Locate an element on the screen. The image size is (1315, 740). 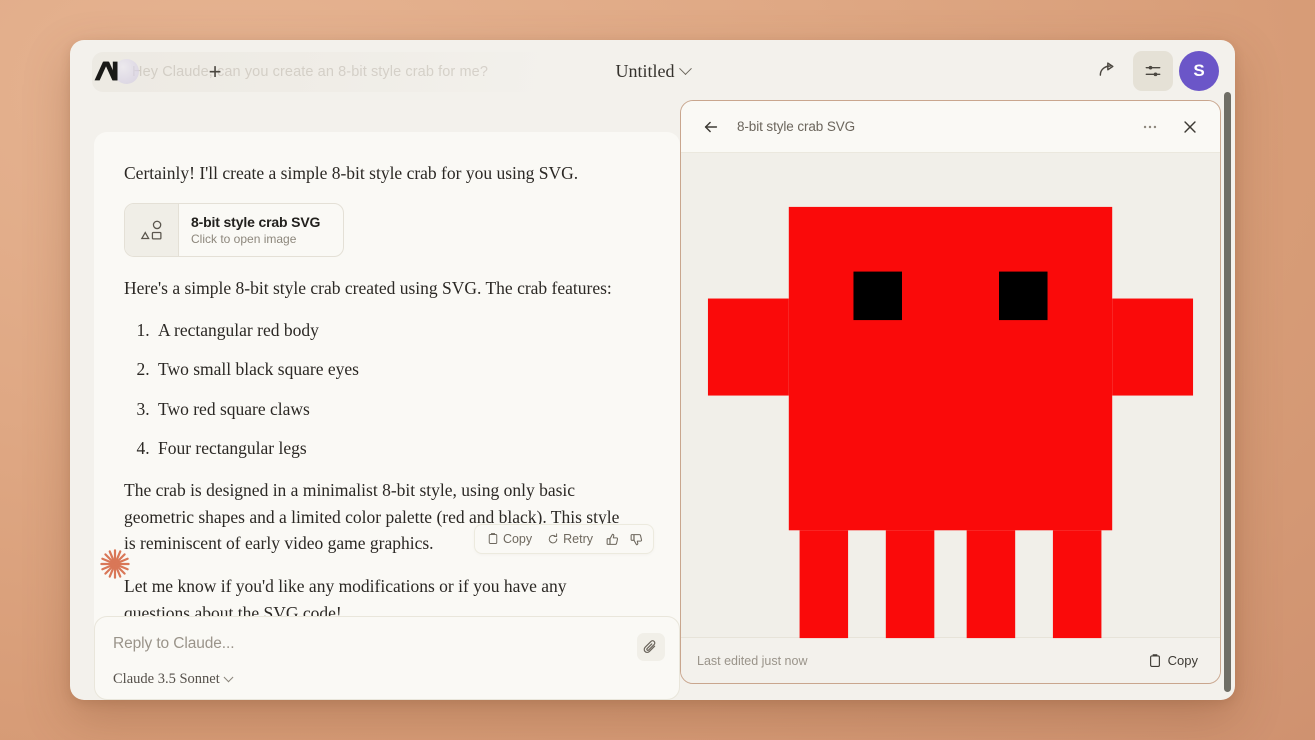
share-icon is located at coordinates (1106, 69).